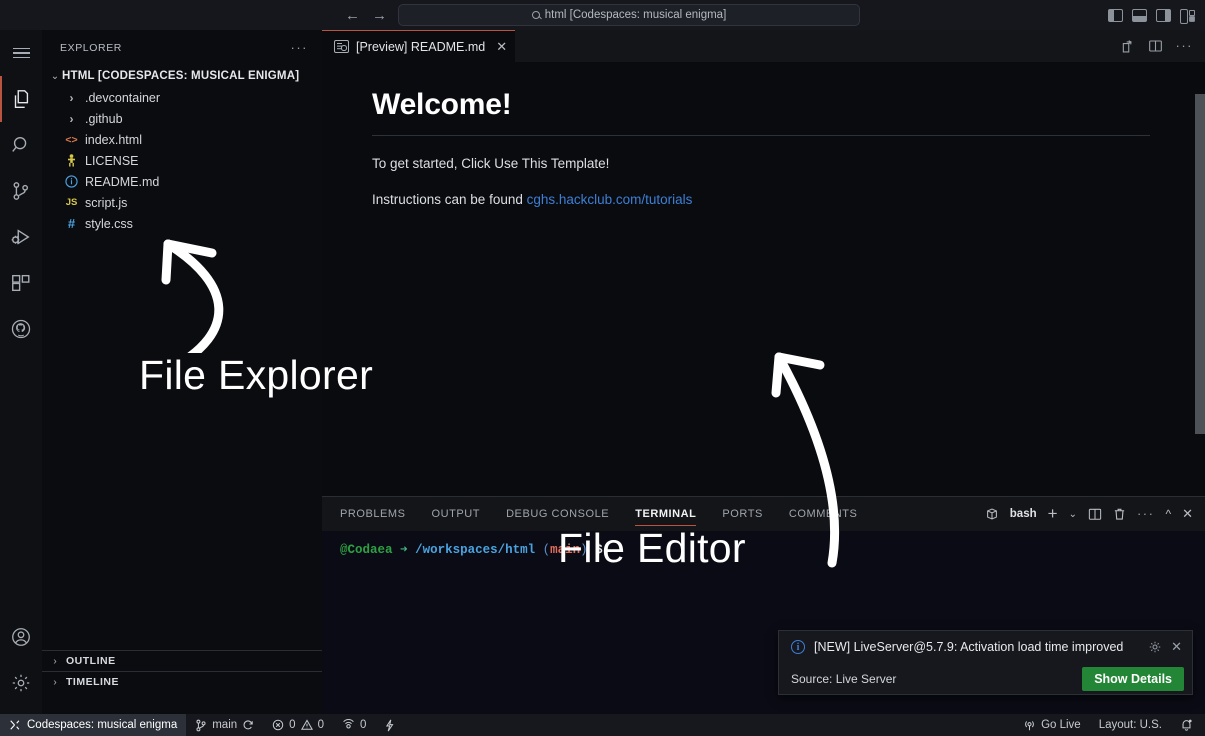 Image resolution: width=1205 pixels, height=736 pixels. I want to click on file-name: README.md, so click(122, 181).